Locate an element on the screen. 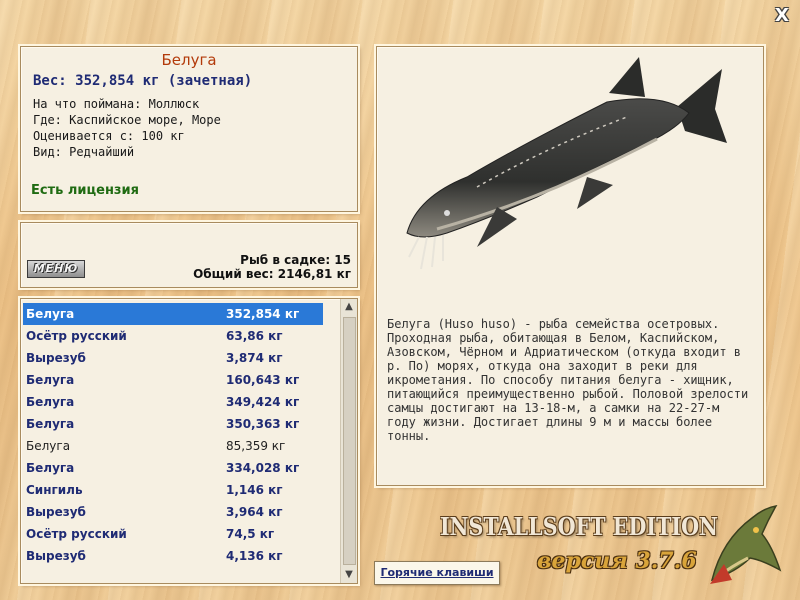  catch-row: Вырезуб 3,964 кг is located at coordinates (173, 512).